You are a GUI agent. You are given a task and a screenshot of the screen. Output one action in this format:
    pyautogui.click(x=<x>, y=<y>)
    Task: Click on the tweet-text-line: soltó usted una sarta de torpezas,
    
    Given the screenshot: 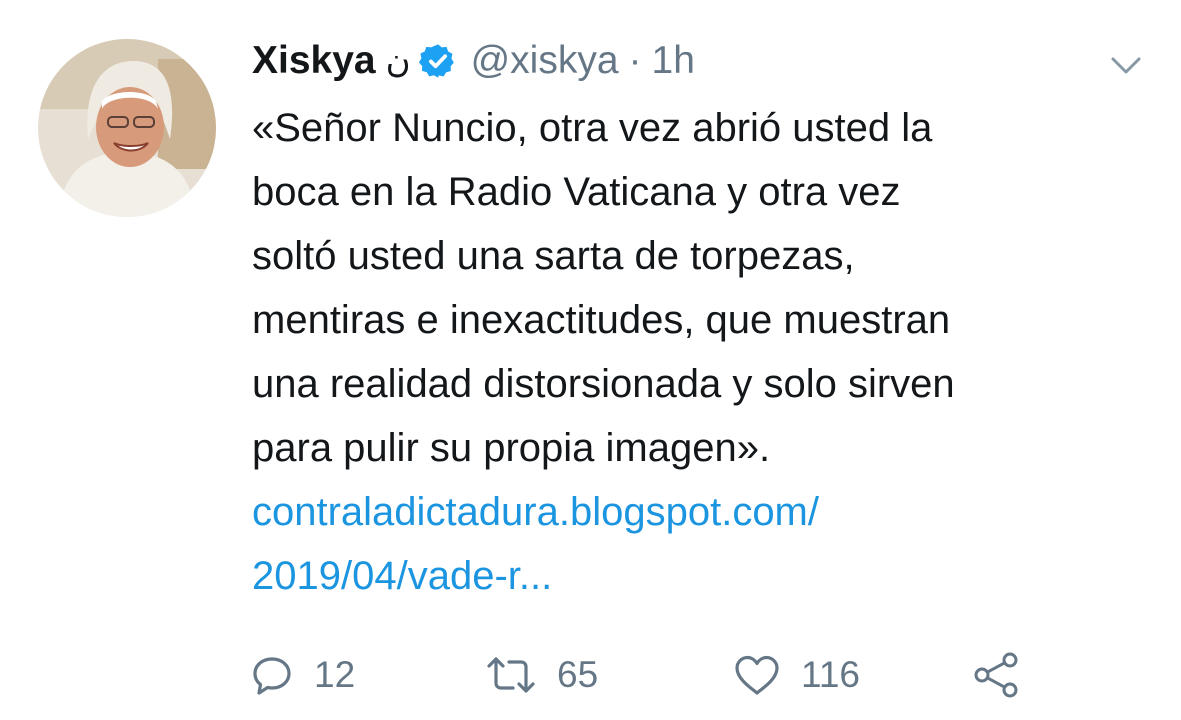 What is the action you would take?
    pyautogui.click(x=553, y=256)
    